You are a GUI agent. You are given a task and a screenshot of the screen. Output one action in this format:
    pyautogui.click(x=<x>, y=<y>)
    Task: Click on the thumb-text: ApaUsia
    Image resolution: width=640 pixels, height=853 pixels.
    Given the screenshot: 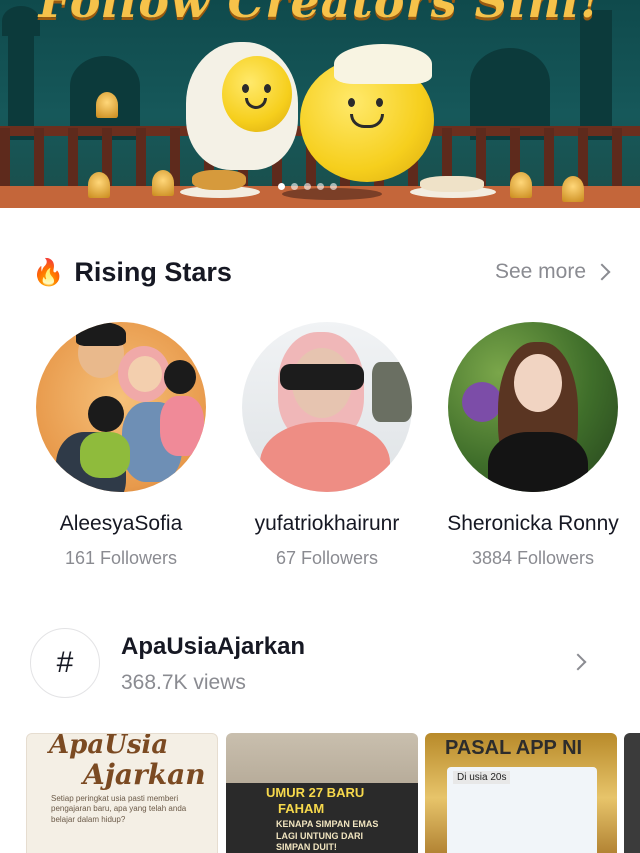 What is the action you would take?
    pyautogui.click(x=109, y=746)
    